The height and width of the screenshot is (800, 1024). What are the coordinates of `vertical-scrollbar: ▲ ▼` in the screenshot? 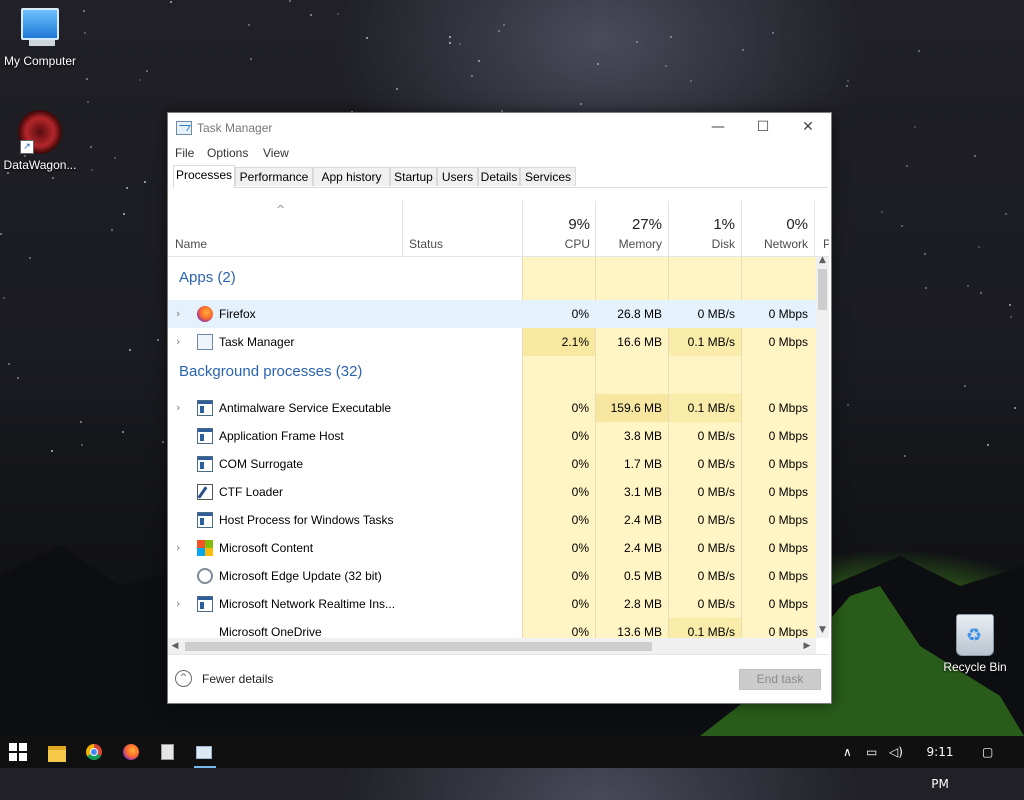 It's located at (822, 446).